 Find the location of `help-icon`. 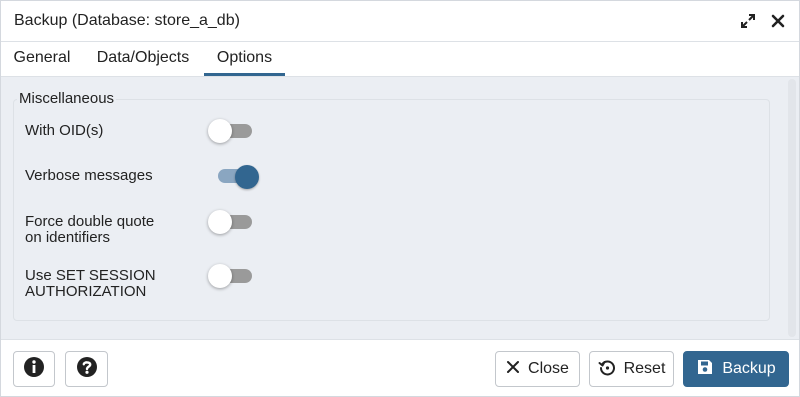

help-icon is located at coordinates (87, 369).